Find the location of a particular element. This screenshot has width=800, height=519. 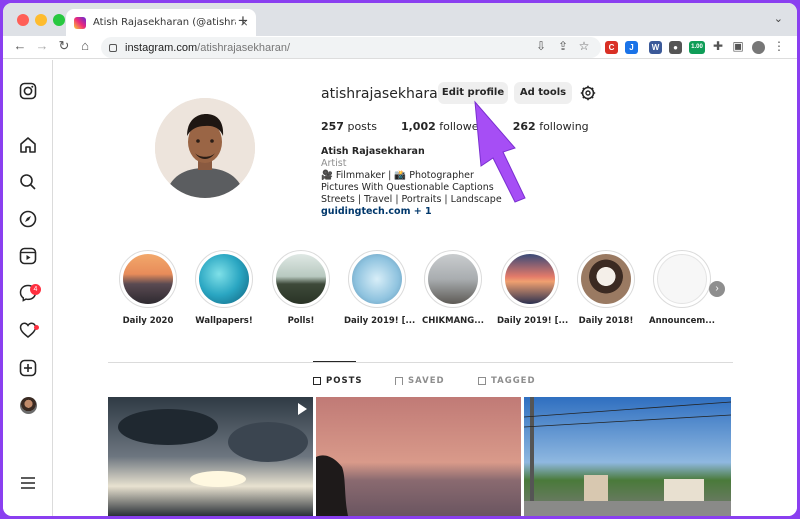

close-window-button is located at coordinates (23, 20).